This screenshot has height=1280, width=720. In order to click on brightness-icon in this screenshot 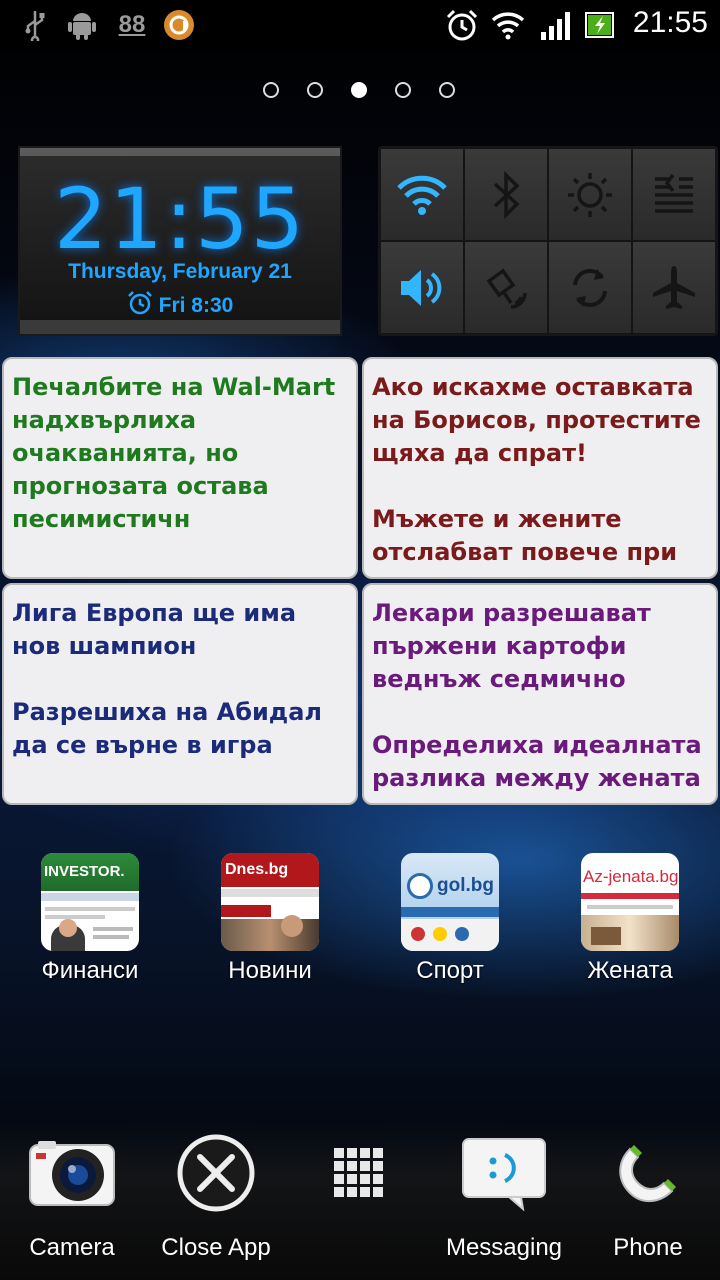, I will do `click(590, 194)`.